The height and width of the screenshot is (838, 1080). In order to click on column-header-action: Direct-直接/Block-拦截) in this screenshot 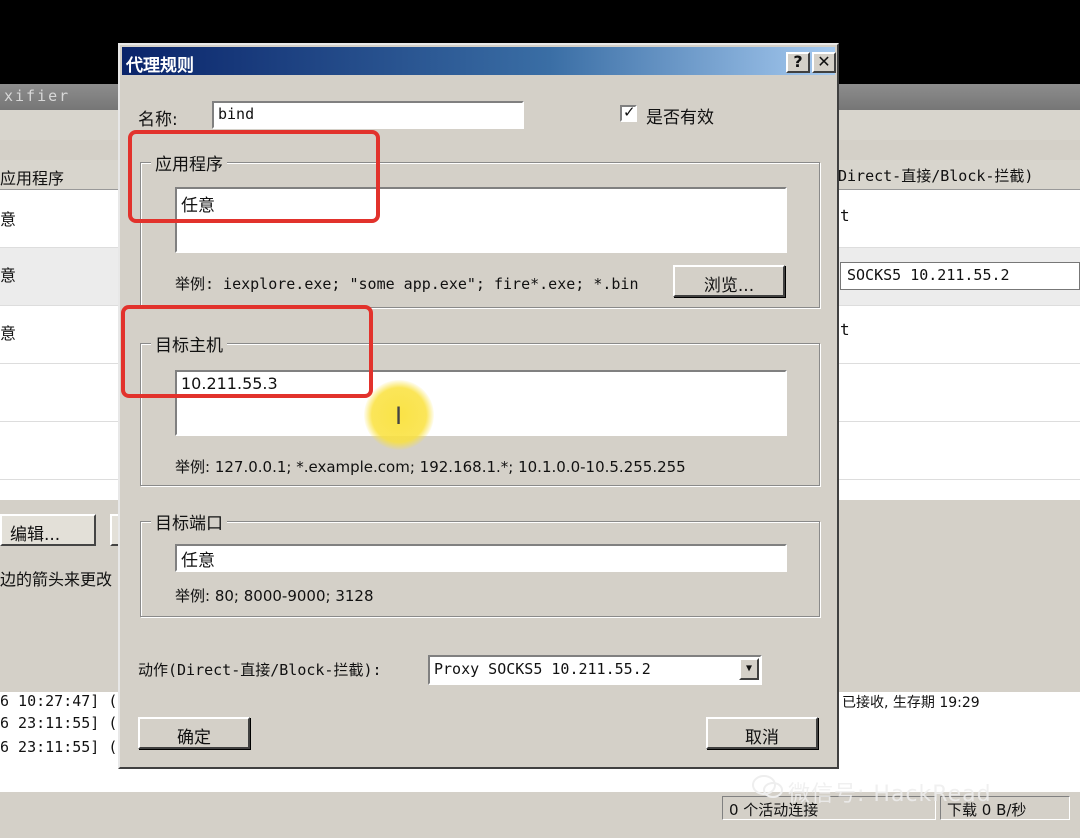, I will do `click(935, 175)`.